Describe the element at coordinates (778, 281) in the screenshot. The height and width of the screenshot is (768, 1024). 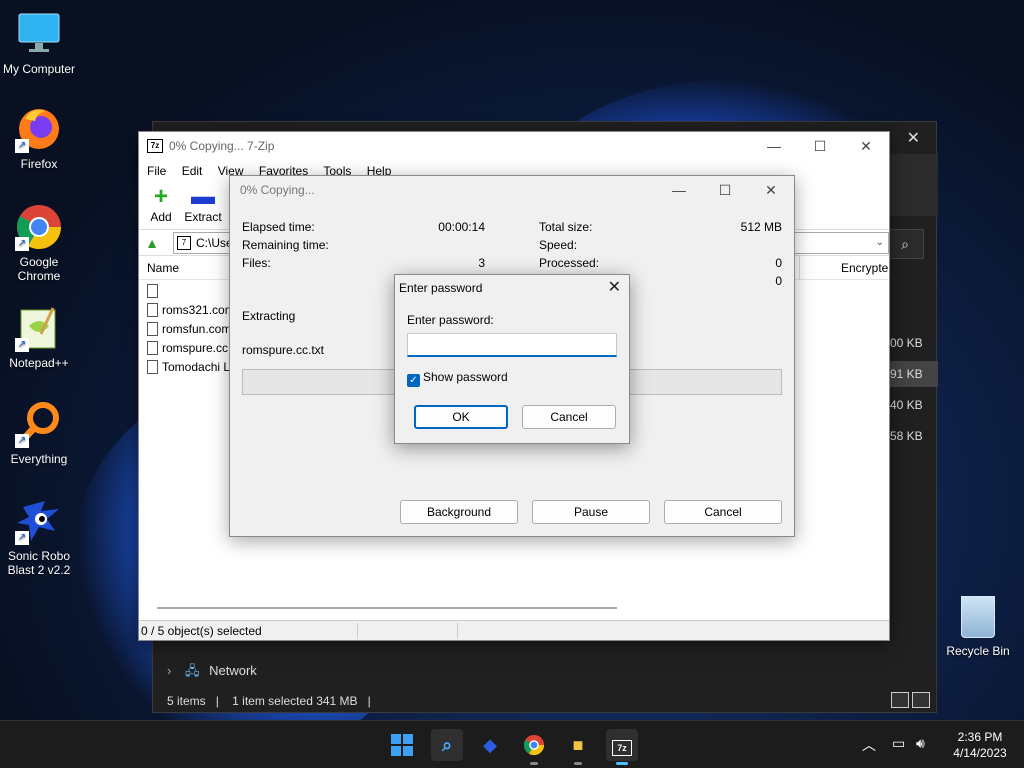
I see `compressed-value: 0` at that location.